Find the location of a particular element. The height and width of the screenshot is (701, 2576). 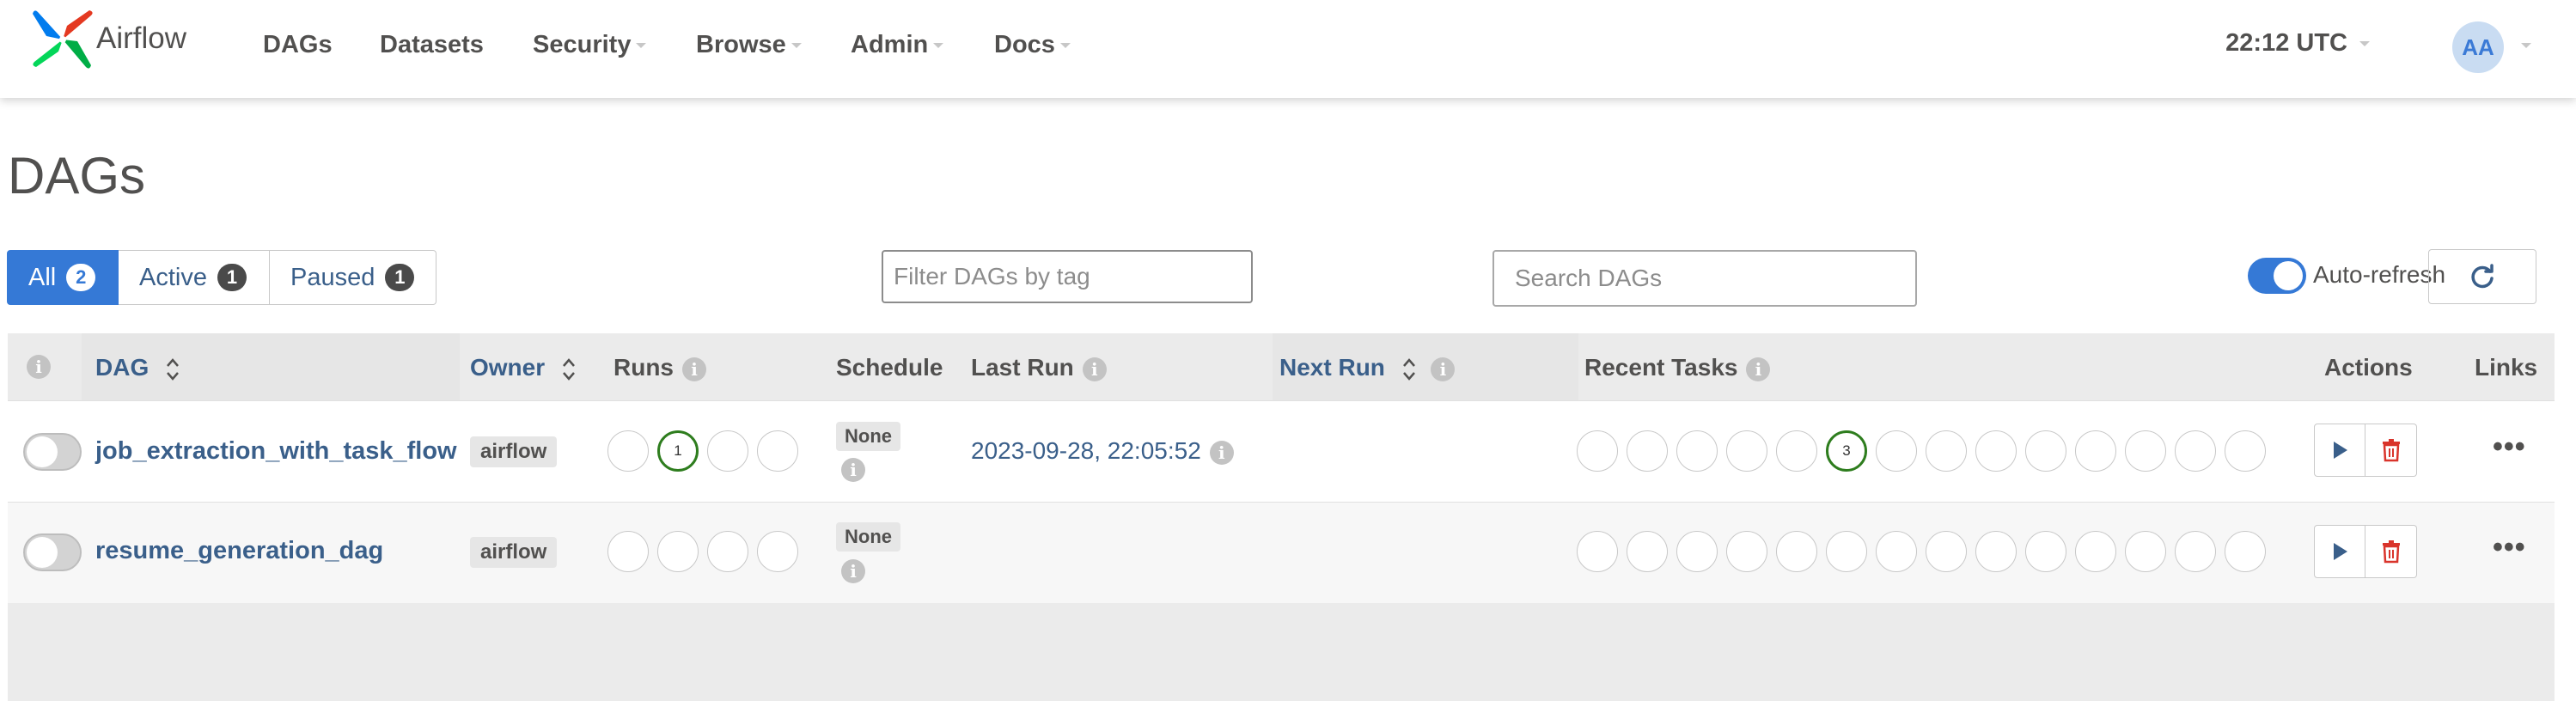

header-actions: Actions is located at coordinates (2368, 367).